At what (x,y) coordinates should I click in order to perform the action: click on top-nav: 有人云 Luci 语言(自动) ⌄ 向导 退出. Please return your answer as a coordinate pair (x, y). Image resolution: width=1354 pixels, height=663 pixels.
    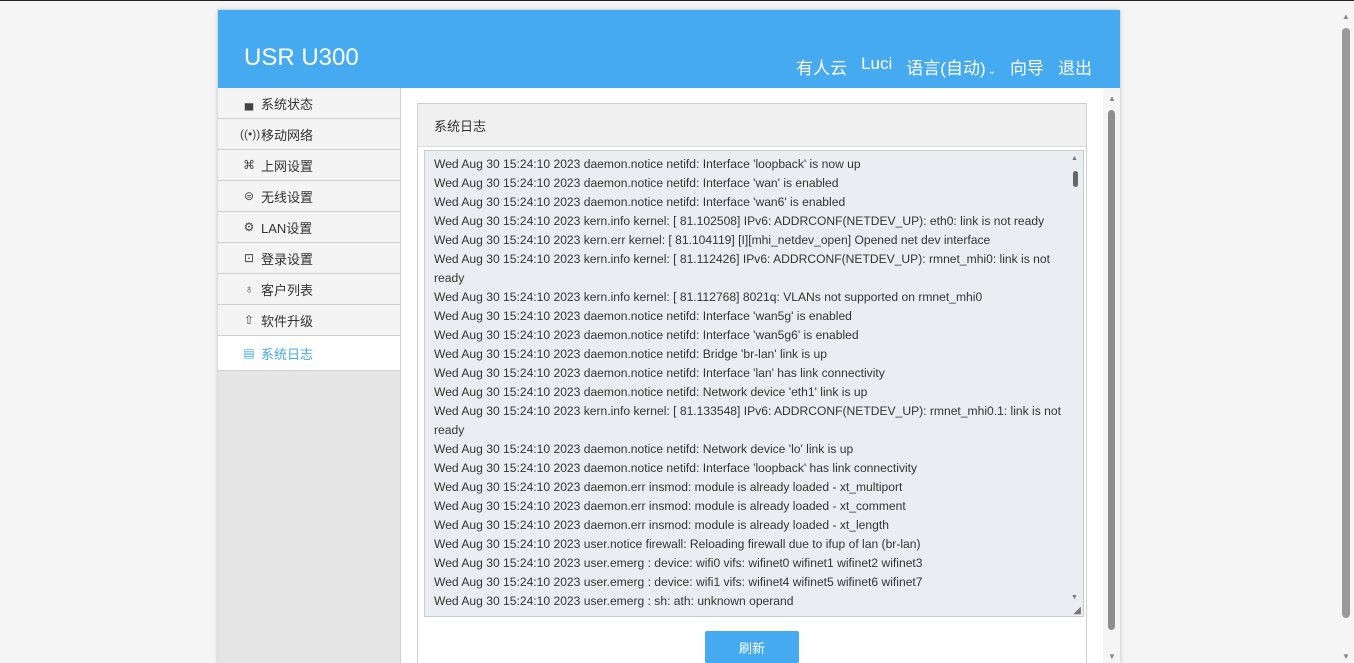
    Looking at the image, I should click on (944, 66).